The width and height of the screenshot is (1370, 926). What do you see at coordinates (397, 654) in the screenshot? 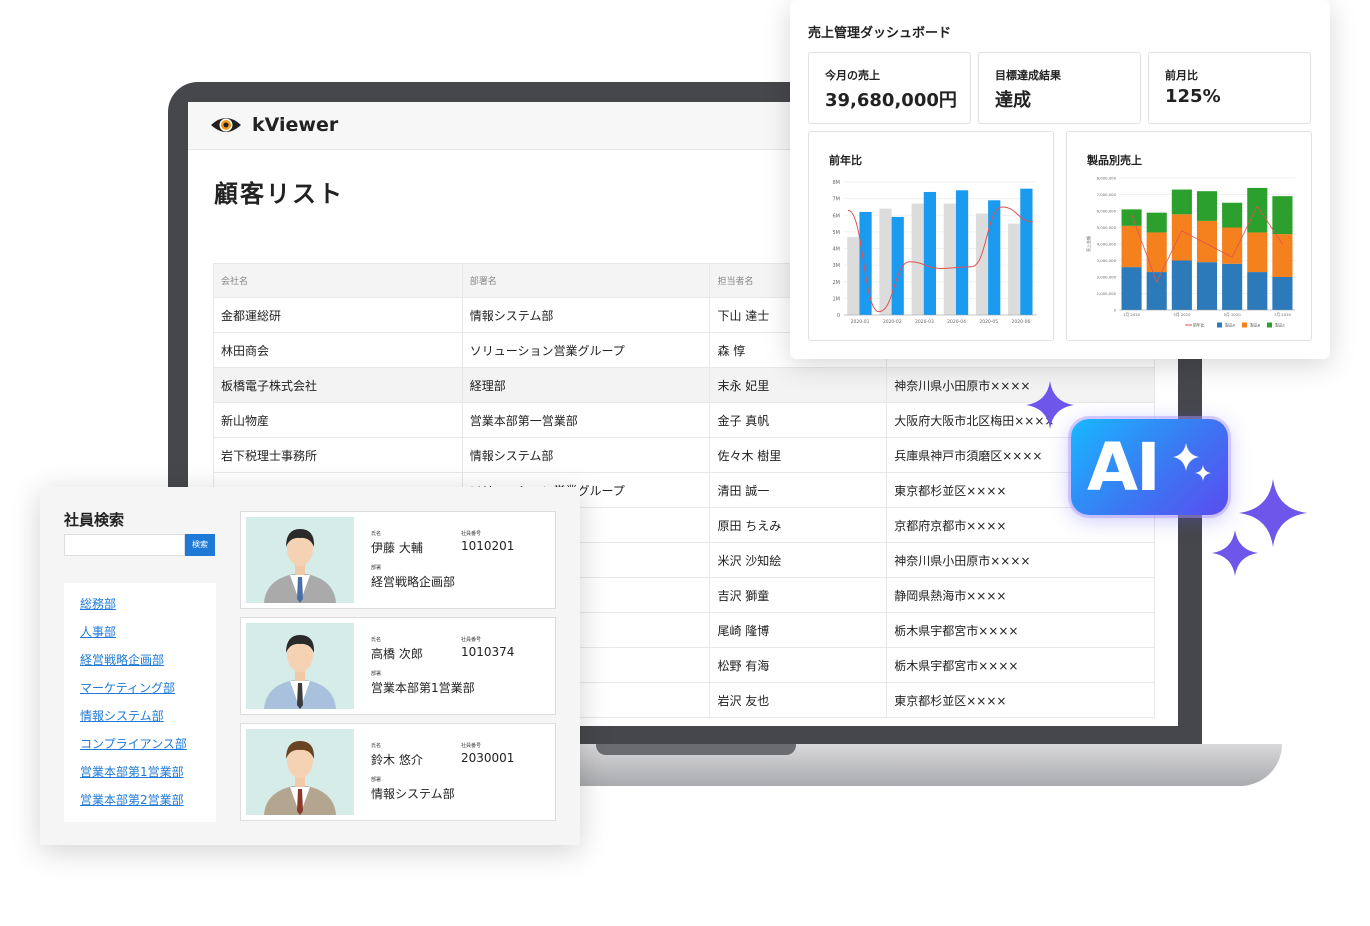
I see `employee-name: 高橋 次郎` at bounding box center [397, 654].